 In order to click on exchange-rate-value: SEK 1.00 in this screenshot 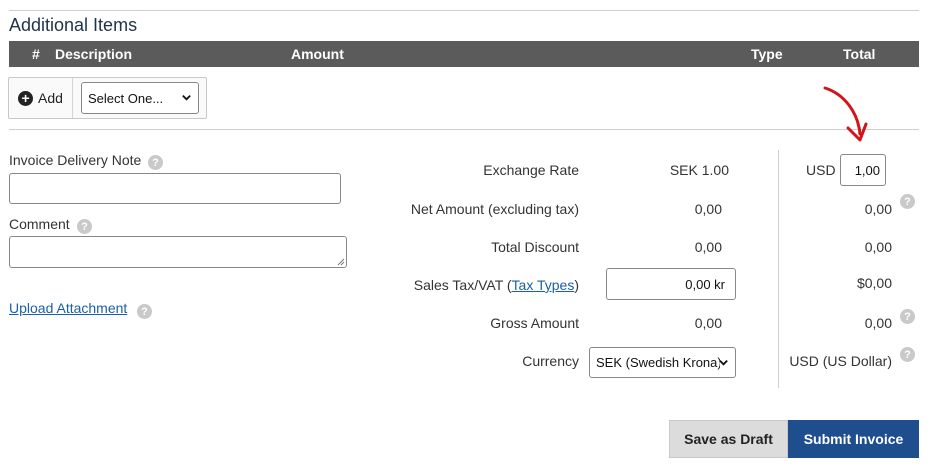, I will do `click(699, 170)`.